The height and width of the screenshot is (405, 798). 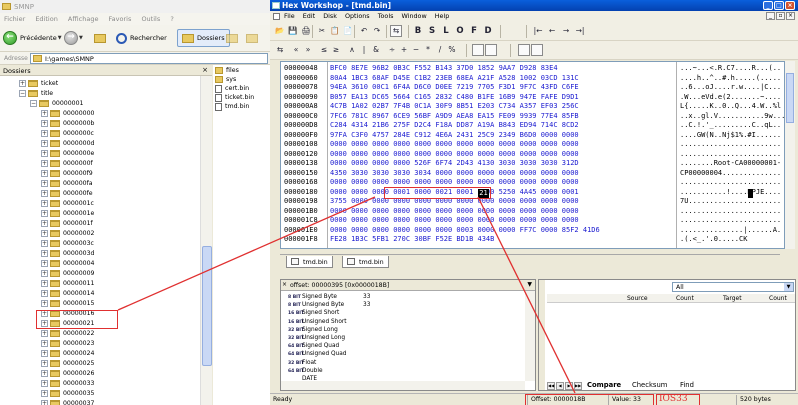 I want to click on rotate-right-button: ≥, so click(x=336, y=50).